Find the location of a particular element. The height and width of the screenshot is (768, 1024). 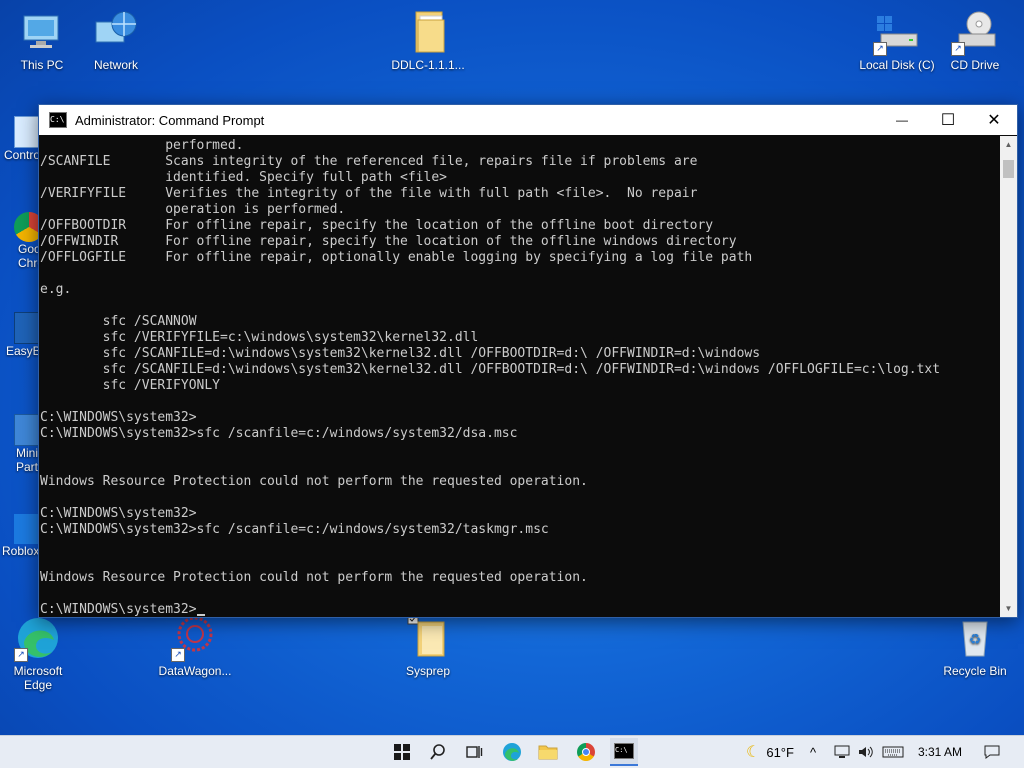

cmd-icon: C:\ is located at coordinates (58, 120).